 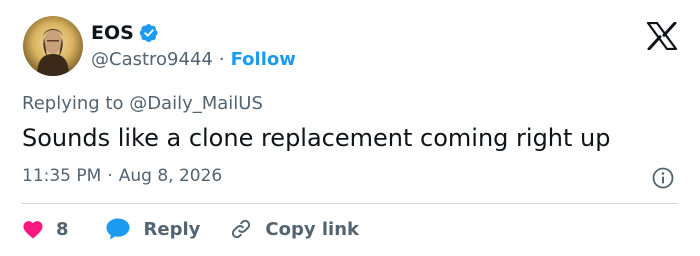 I want to click on like-button: 8, so click(x=45, y=229).